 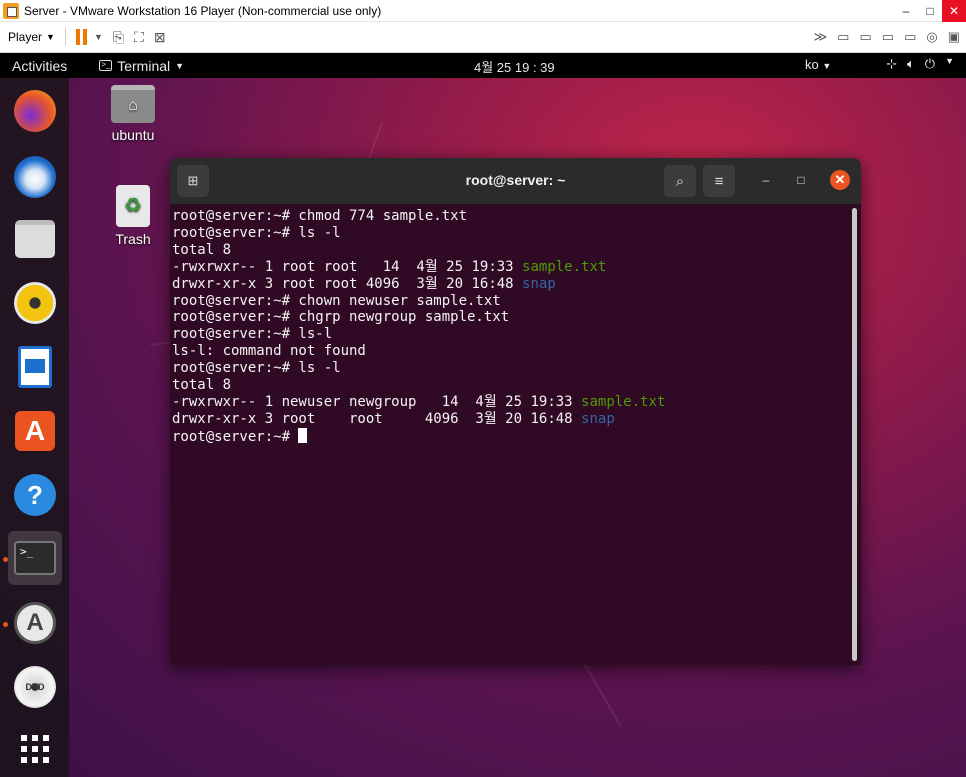 I want to click on unity-mode-icon: ⊠, so click(x=160, y=37).